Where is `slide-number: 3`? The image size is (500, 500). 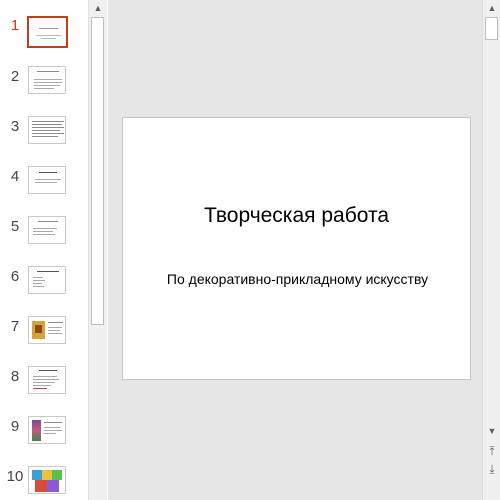 slide-number: 3 is located at coordinates (15, 126).